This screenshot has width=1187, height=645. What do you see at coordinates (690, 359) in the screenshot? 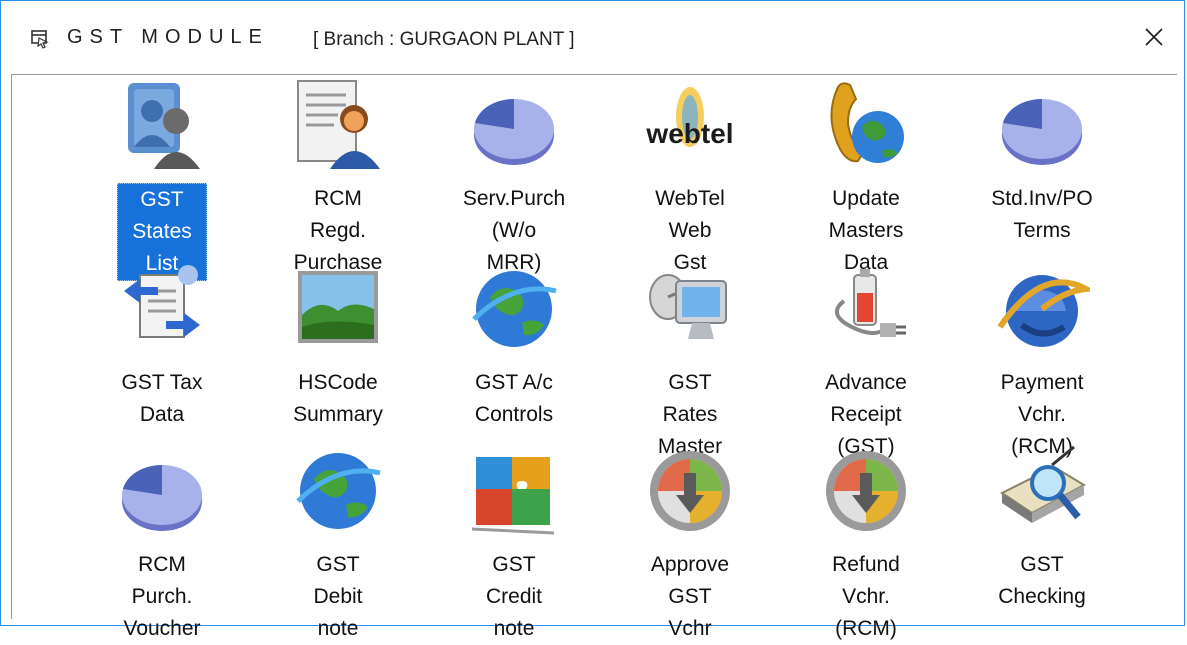
I see `menu-item-gst-rates-master: GST Rates Master` at bounding box center [690, 359].